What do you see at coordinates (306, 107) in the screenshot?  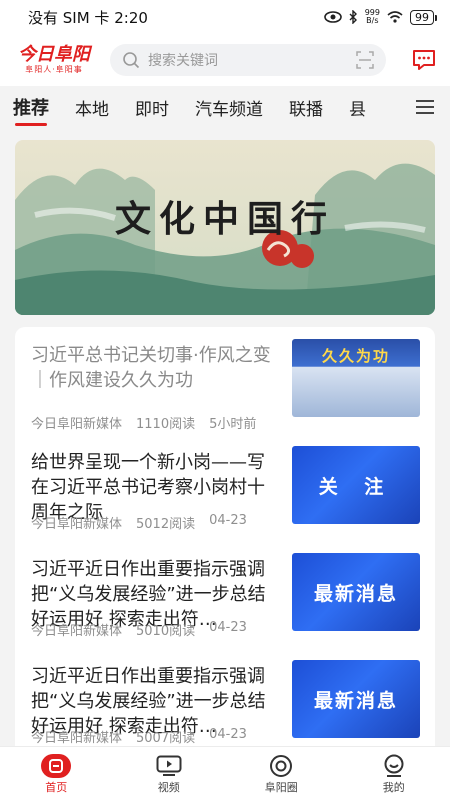 I see `tab-broadcast: 联播` at bounding box center [306, 107].